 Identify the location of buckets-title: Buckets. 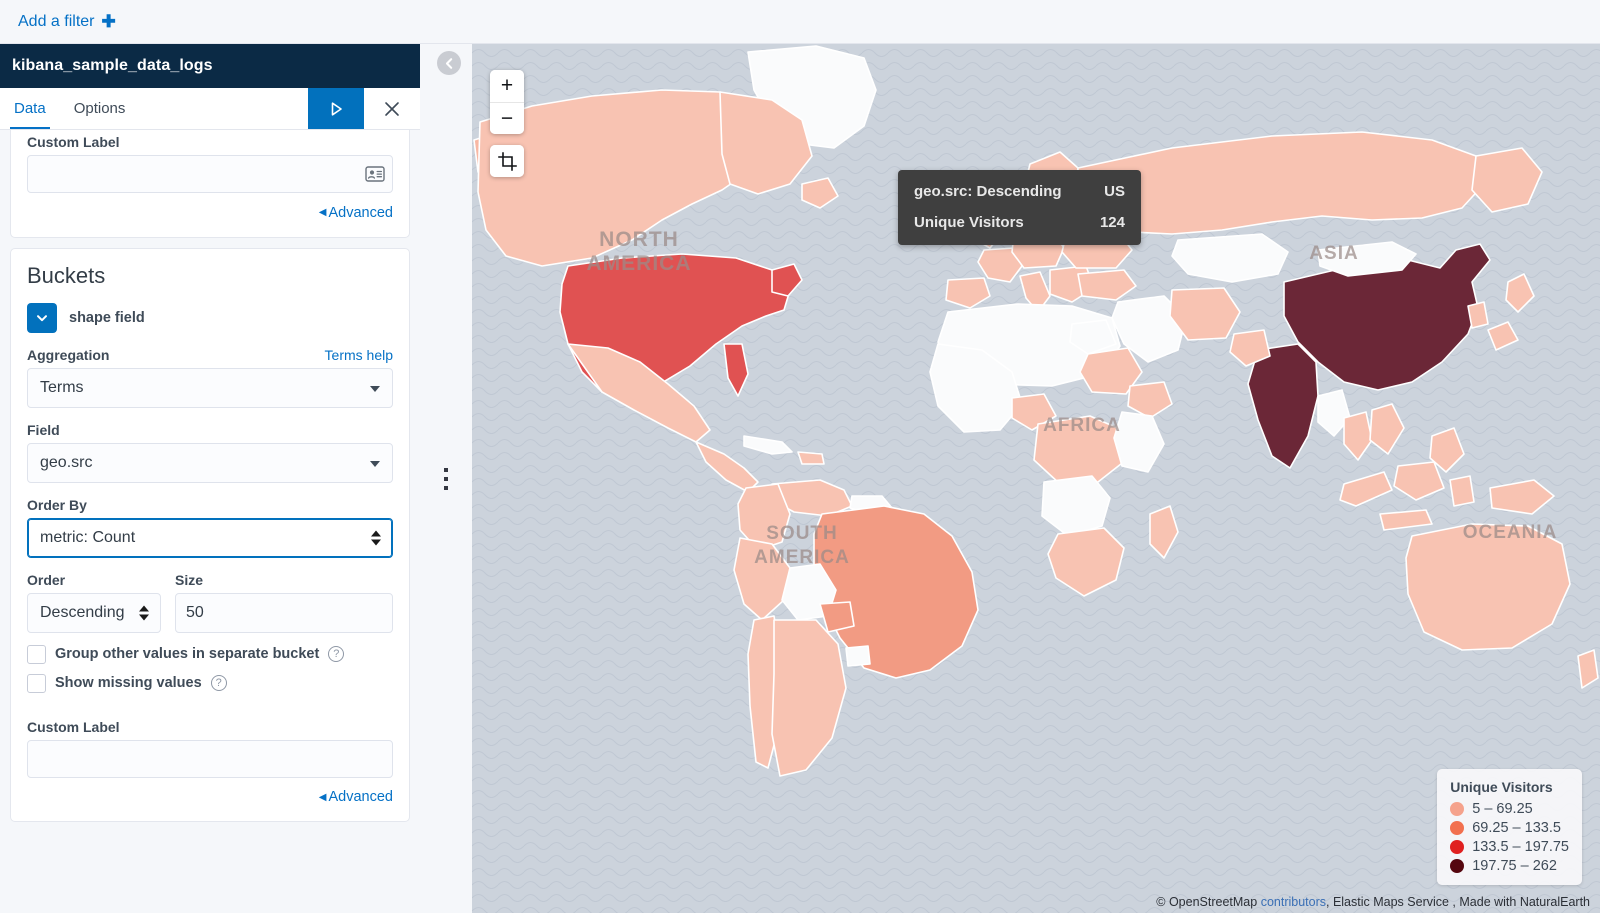
(66, 275).